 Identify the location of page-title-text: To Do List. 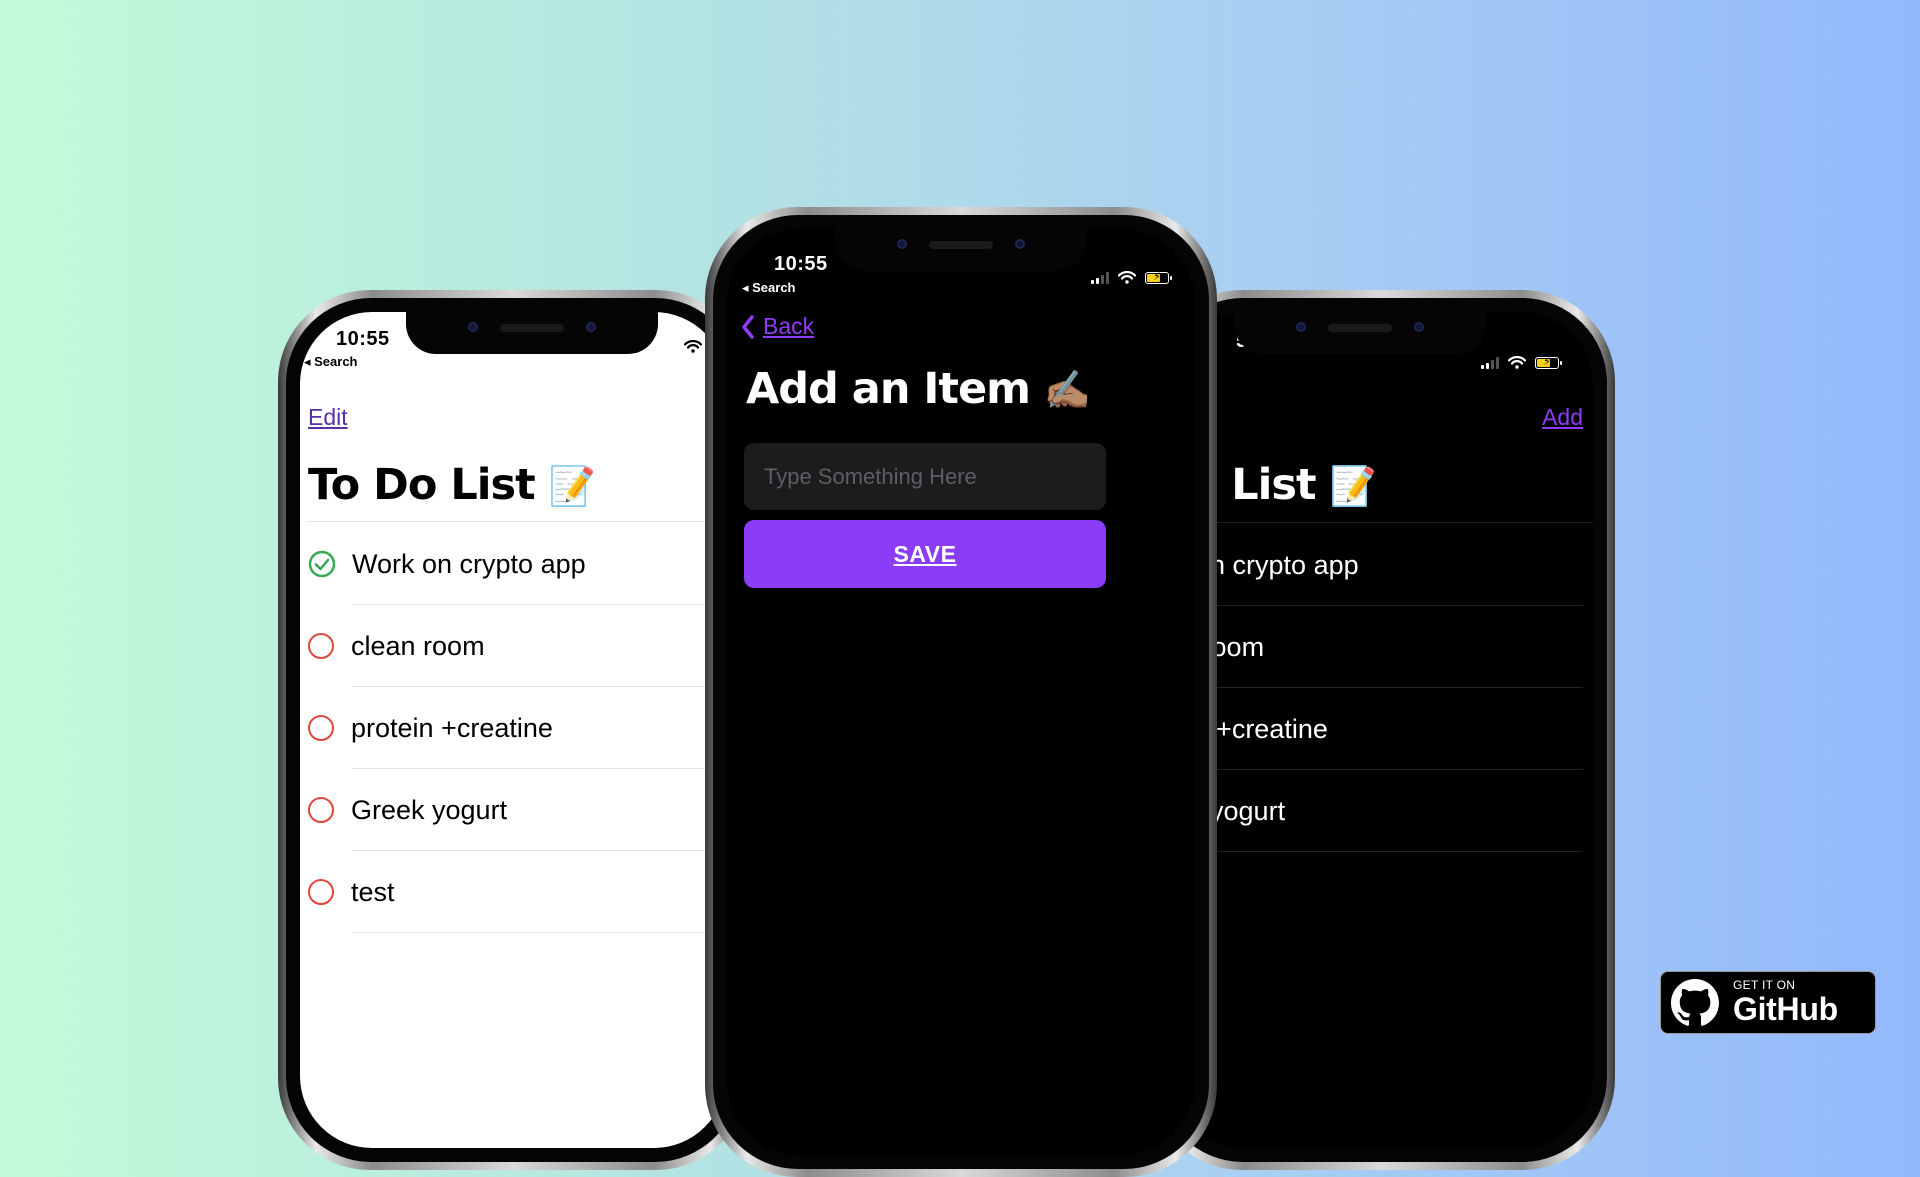
(422, 485).